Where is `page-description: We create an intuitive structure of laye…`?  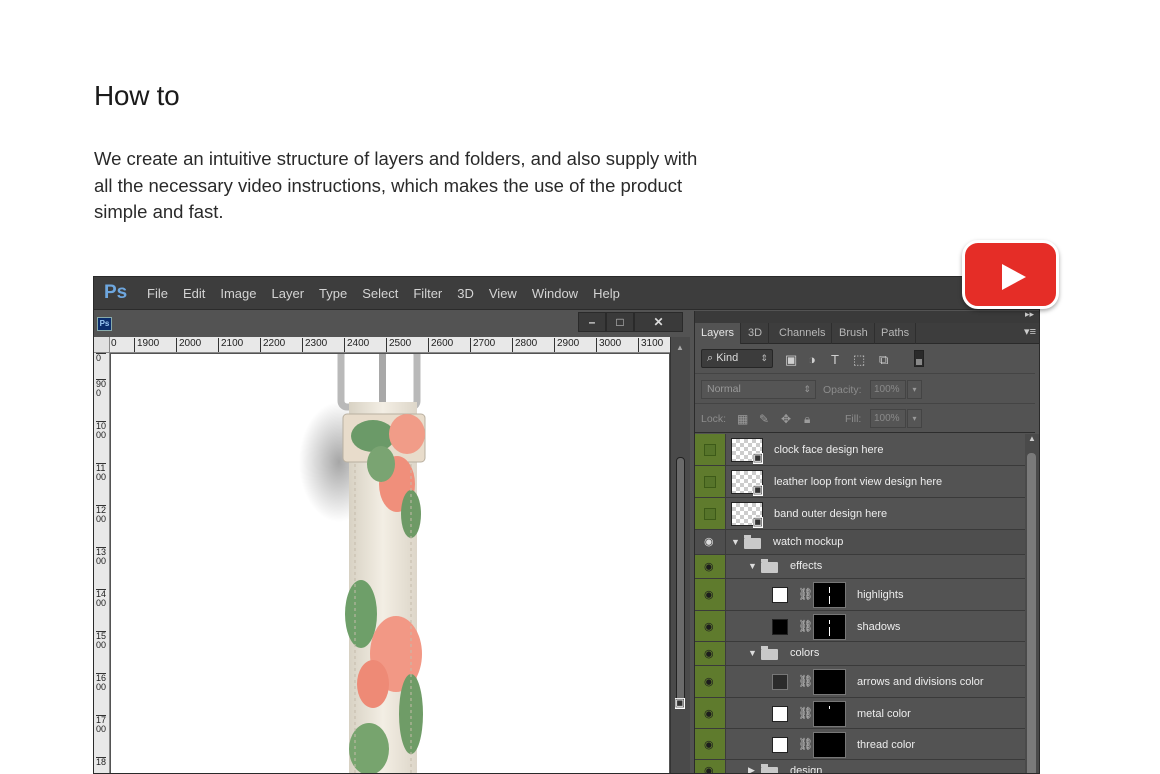
page-description: We create an intuitive structure of laye… is located at coordinates (396, 185).